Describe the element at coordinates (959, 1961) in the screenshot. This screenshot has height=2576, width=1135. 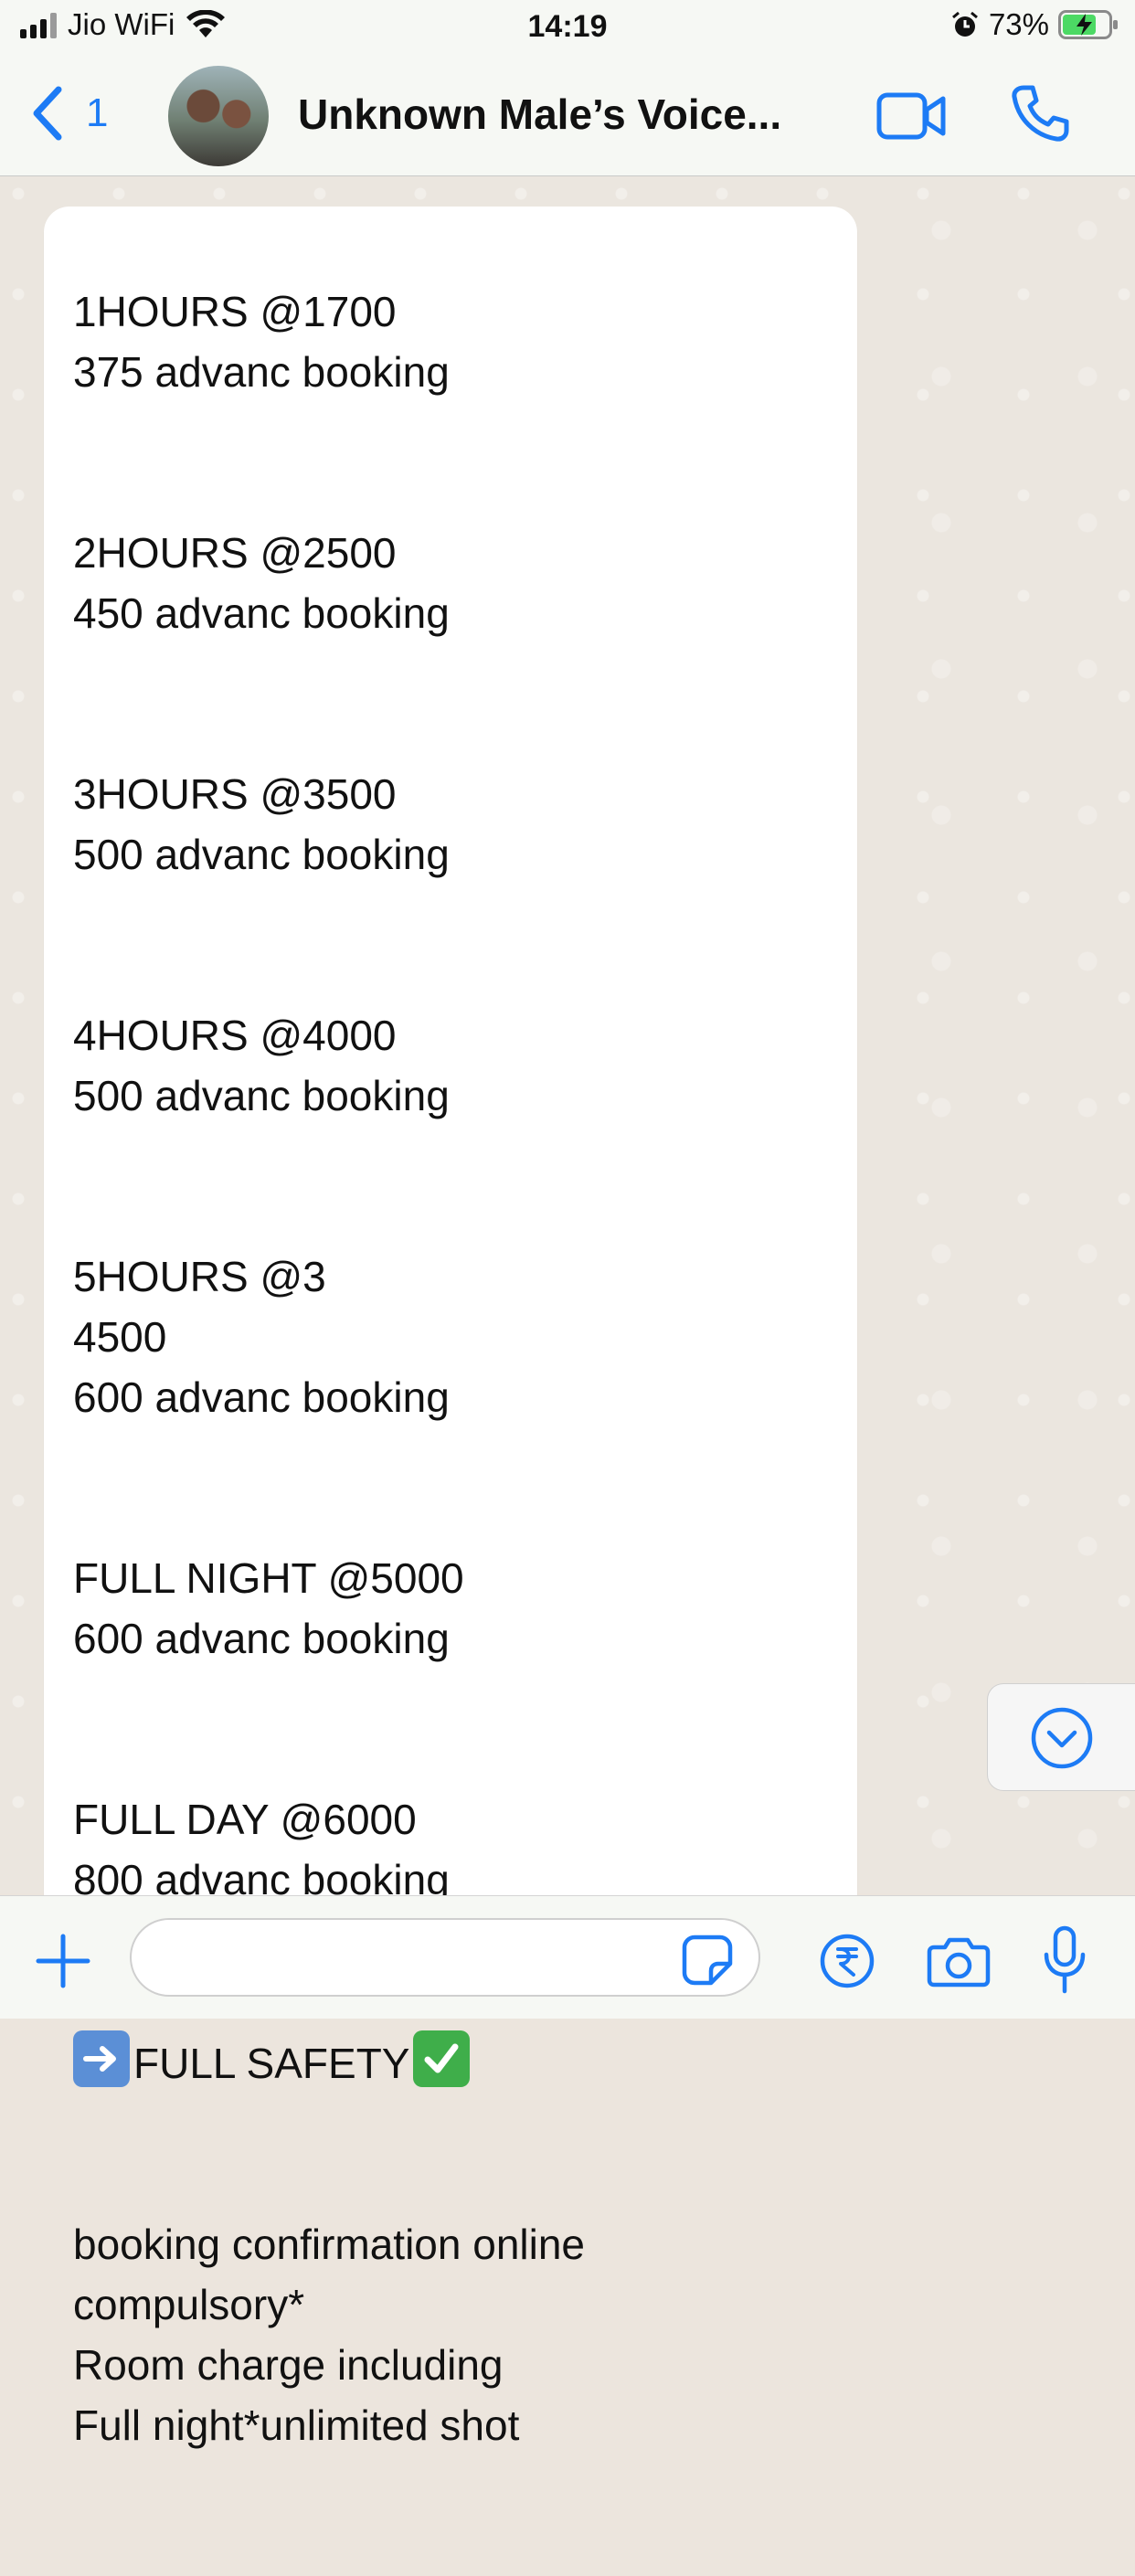
I see `camera-icon` at that location.